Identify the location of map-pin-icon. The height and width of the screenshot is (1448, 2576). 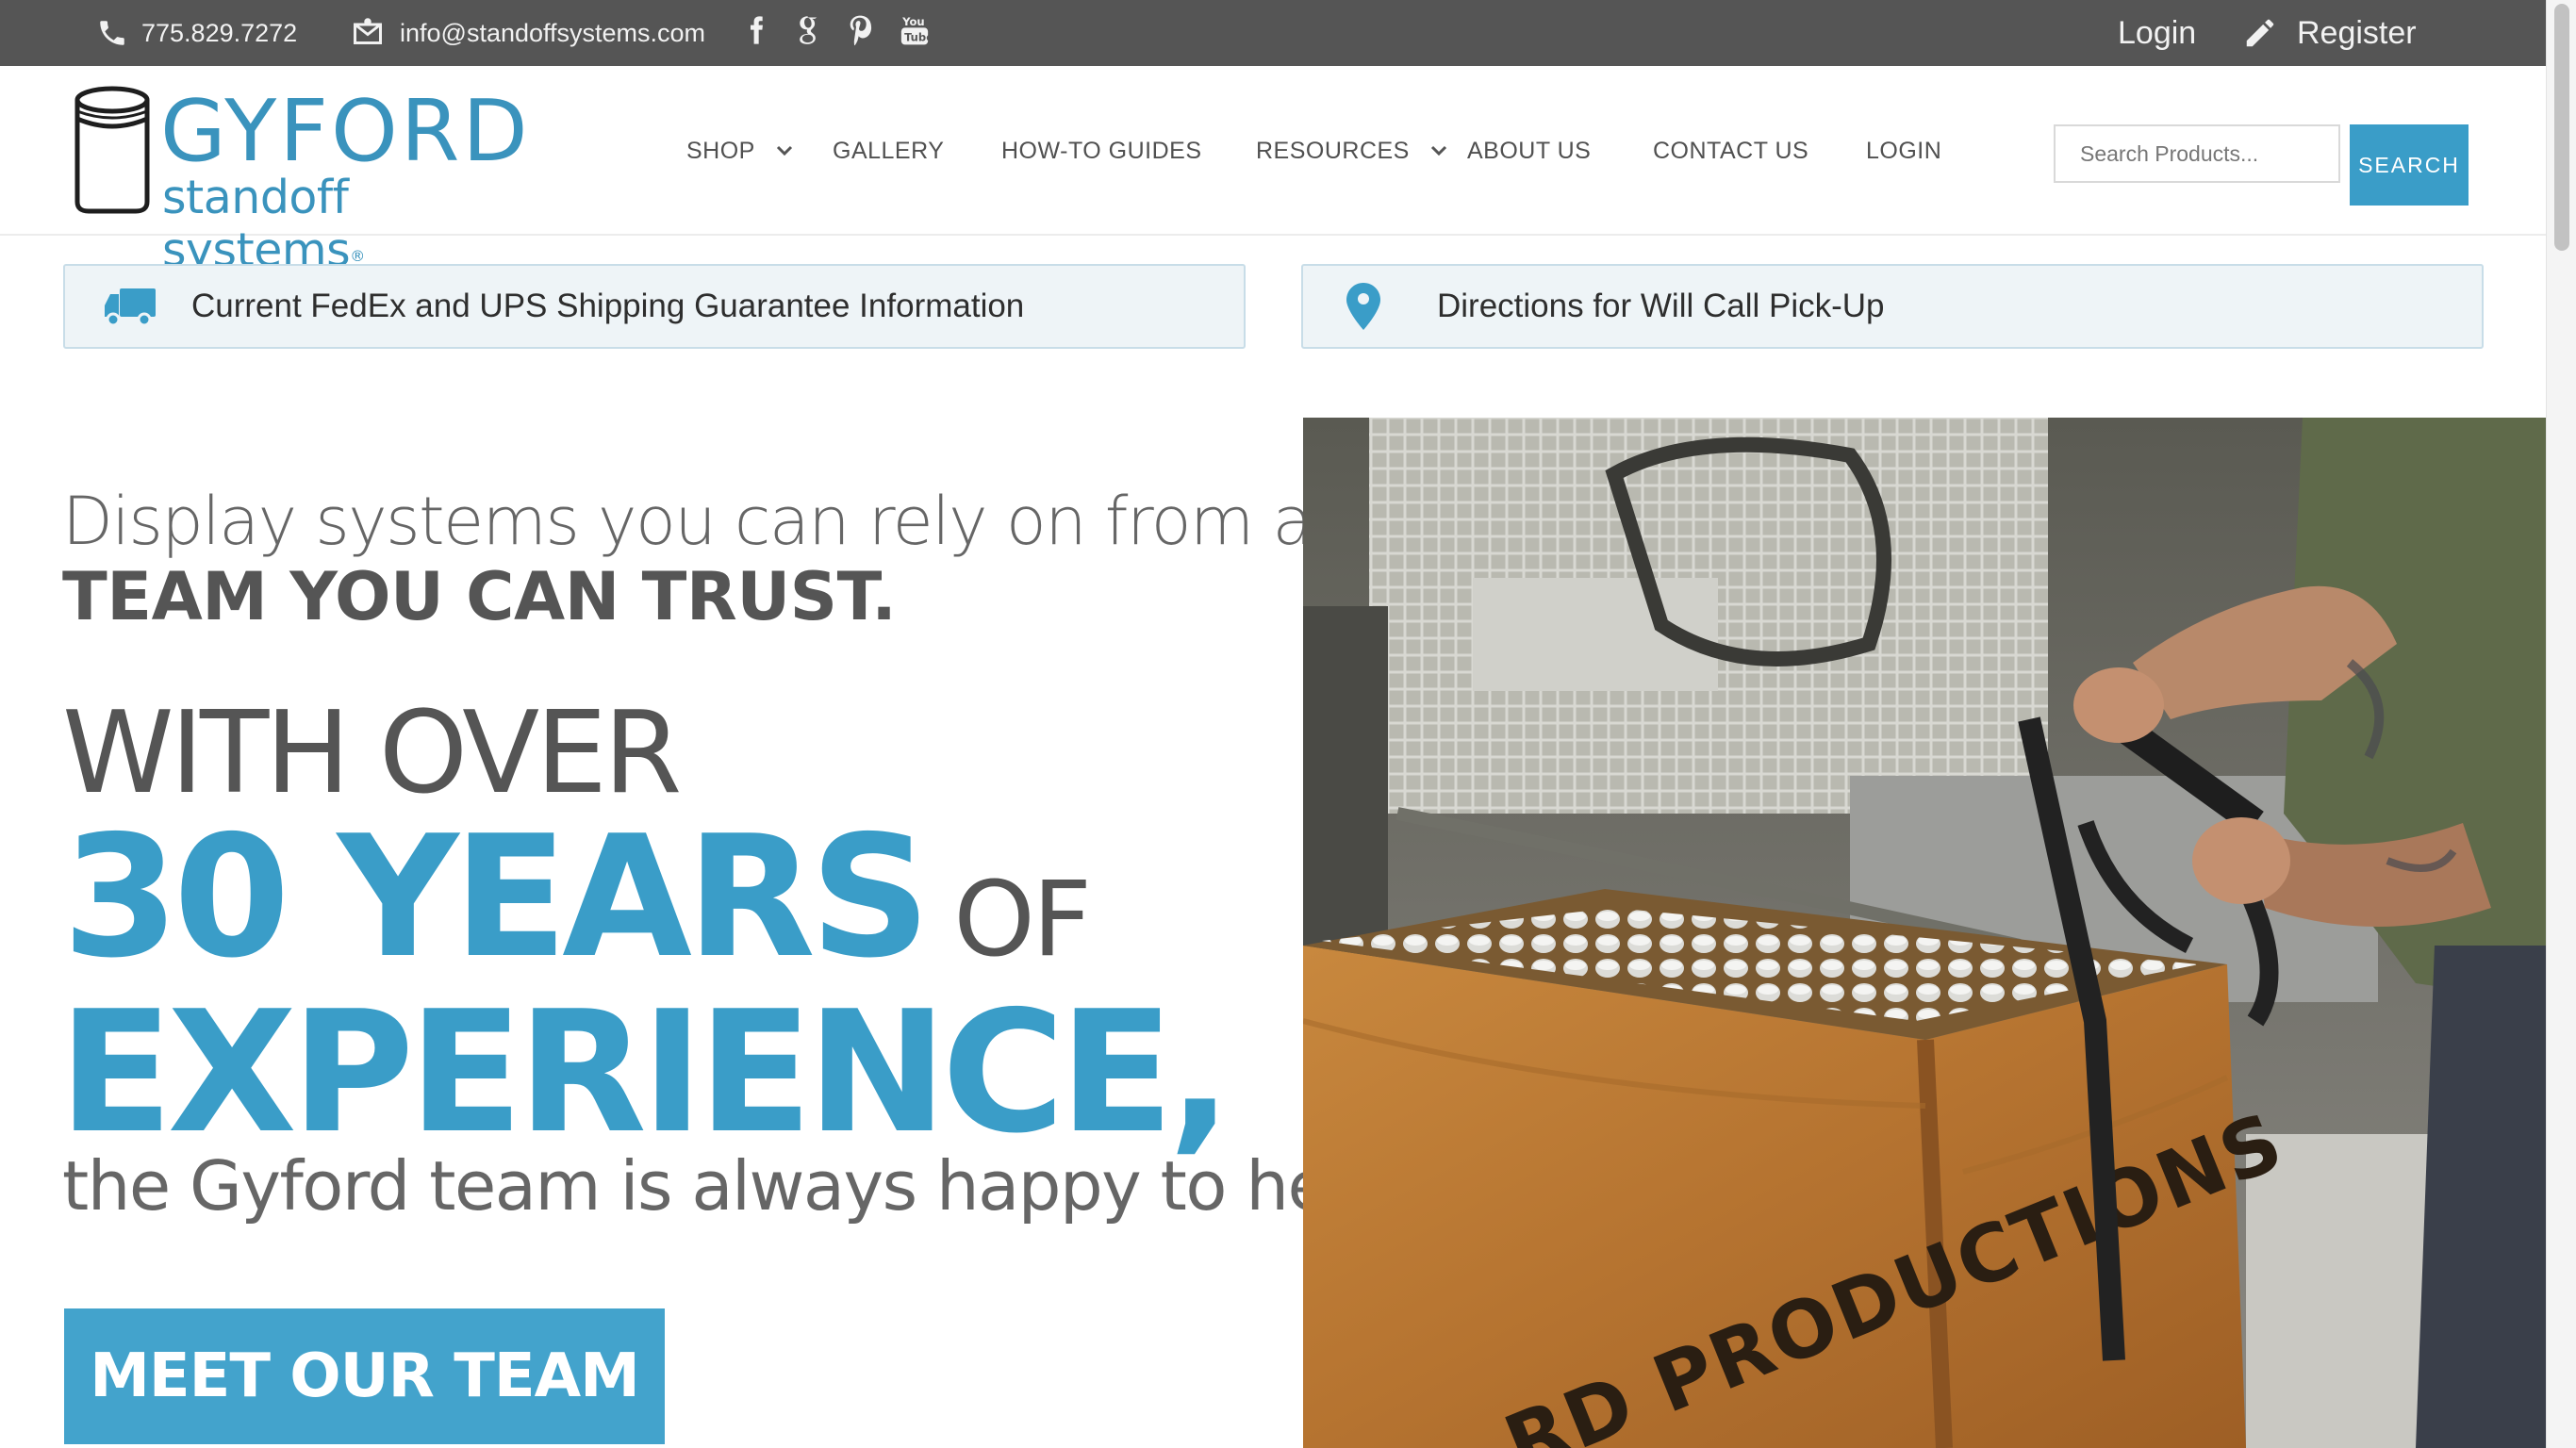
(1363, 306).